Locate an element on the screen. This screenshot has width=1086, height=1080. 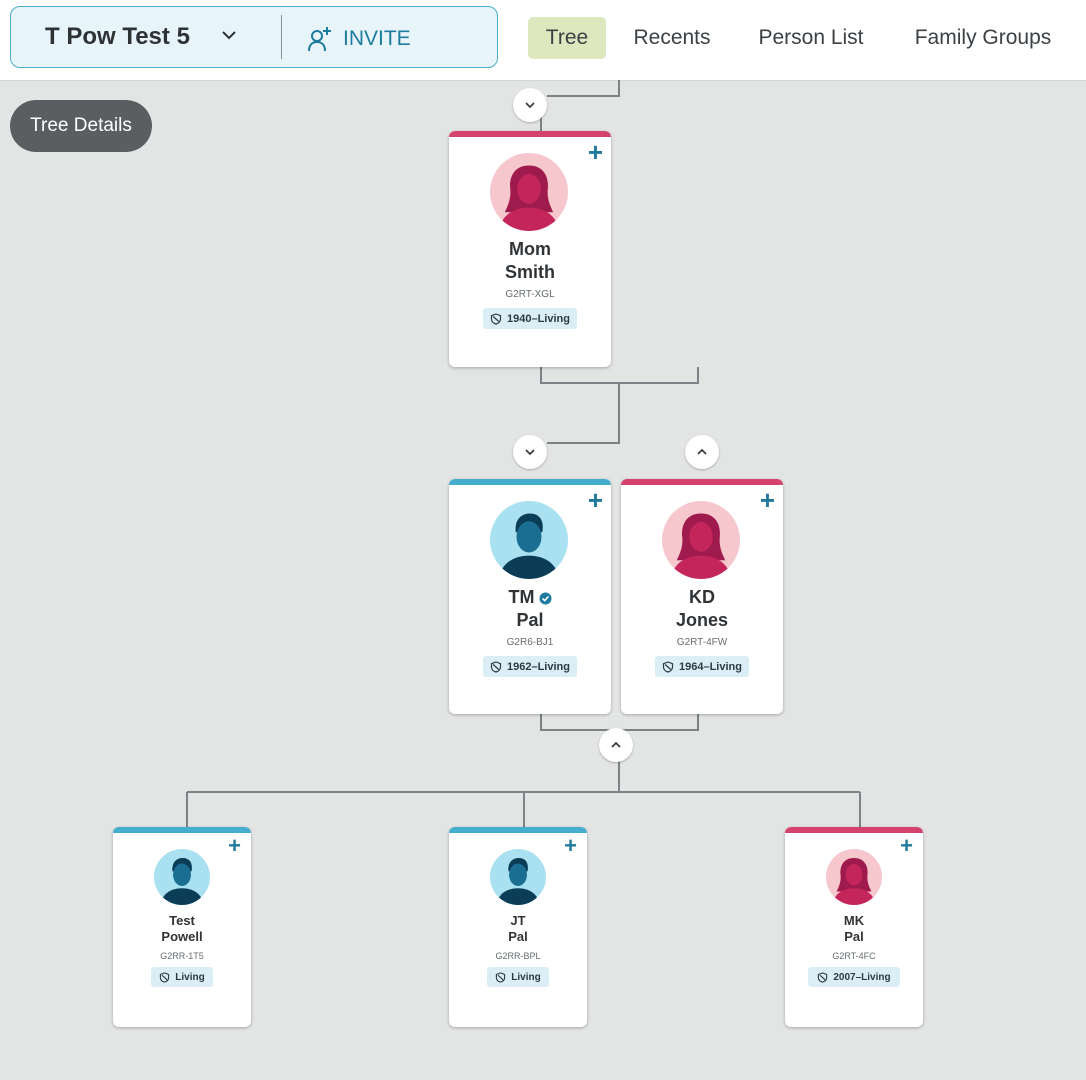
collapse-ancestors-button is located at coordinates (702, 452).